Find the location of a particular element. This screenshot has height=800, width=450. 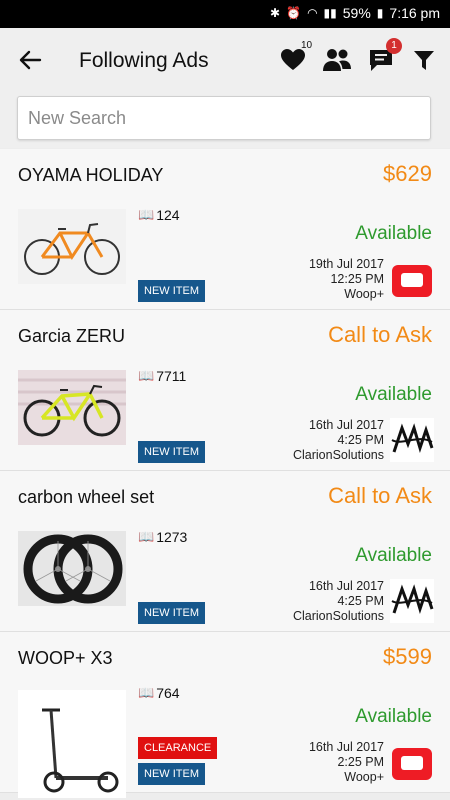

view-count: 📖 764 is located at coordinates (159, 693).